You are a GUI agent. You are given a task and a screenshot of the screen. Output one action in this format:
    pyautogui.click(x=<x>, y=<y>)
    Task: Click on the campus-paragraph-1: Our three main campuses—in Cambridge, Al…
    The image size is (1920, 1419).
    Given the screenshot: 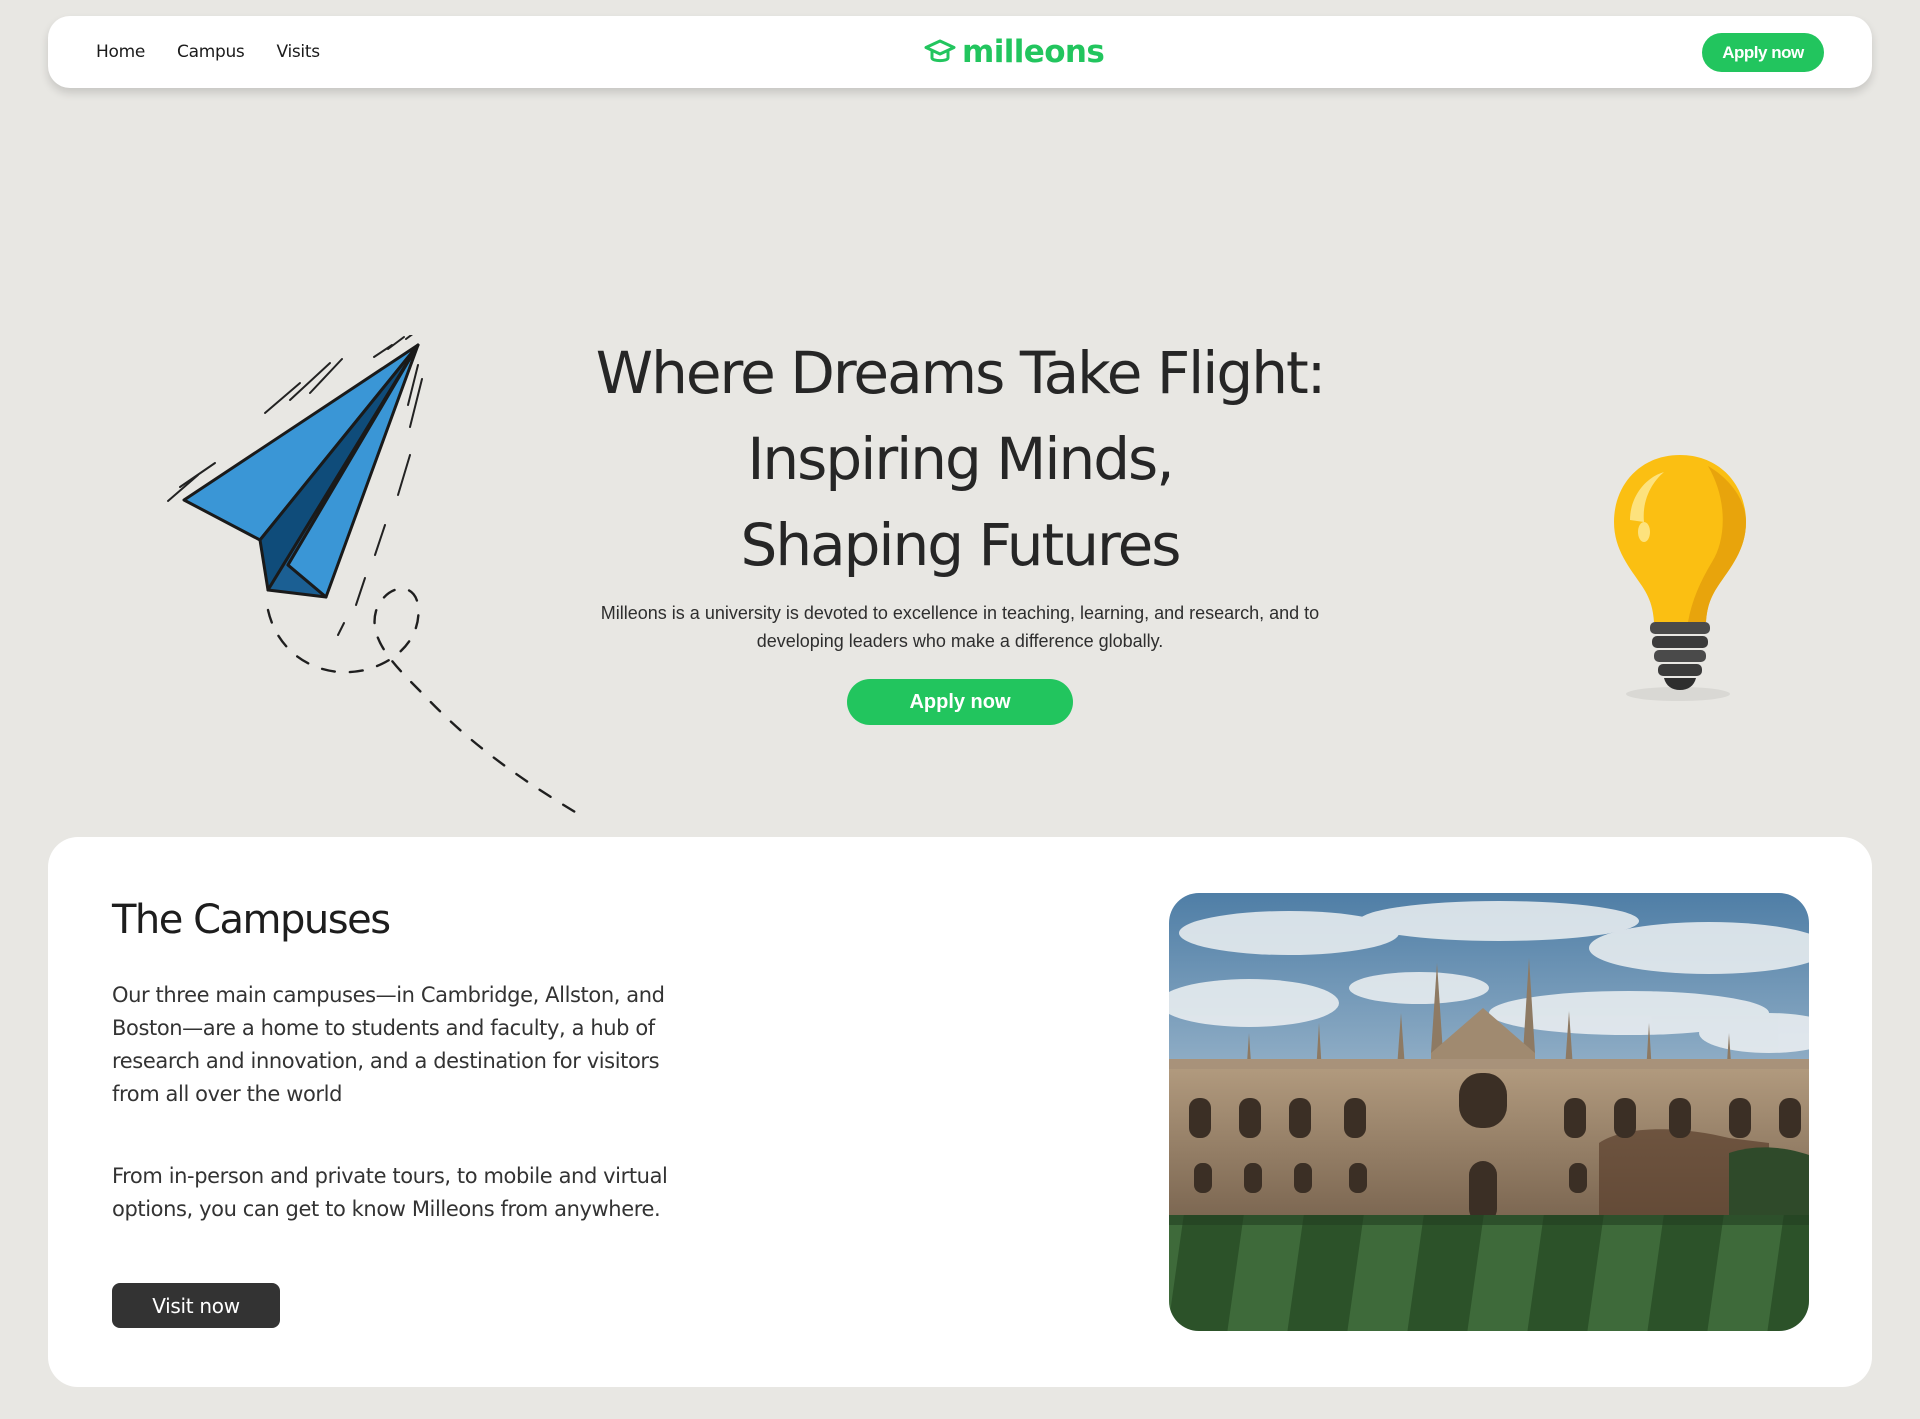 What is the action you would take?
    pyautogui.click(x=388, y=1044)
    